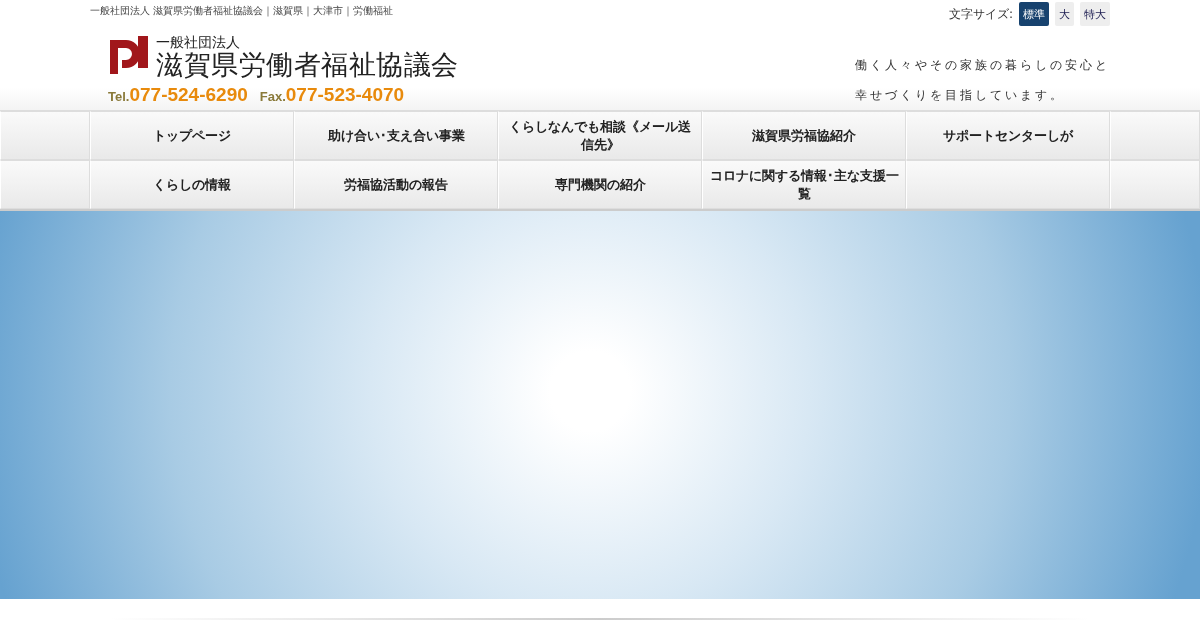 The width and height of the screenshot is (1200, 632). What do you see at coordinates (307, 65) in the screenshot?
I see `organization-name: 滋賀県労働者福祉協議会` at bounding box center [307, 65].